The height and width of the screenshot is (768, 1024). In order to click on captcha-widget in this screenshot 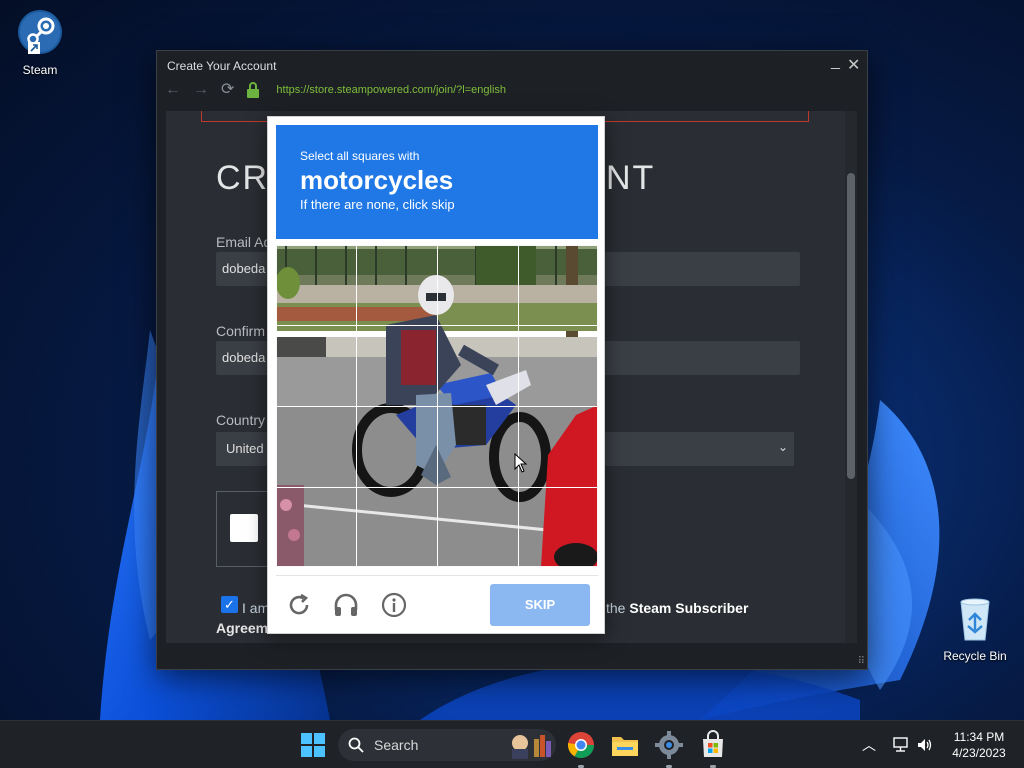, I will do `click(245, 529)`.